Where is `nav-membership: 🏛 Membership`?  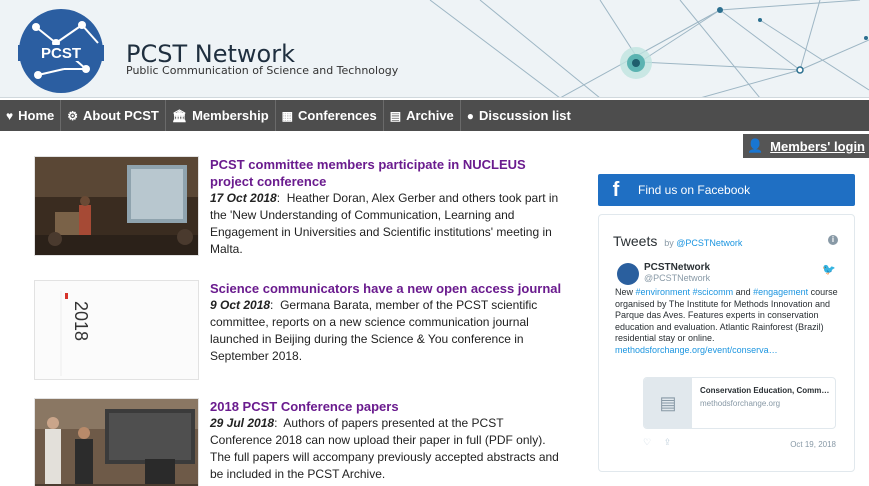 nav-membership: 🏛 Membership is located at coordinates (221, 115).